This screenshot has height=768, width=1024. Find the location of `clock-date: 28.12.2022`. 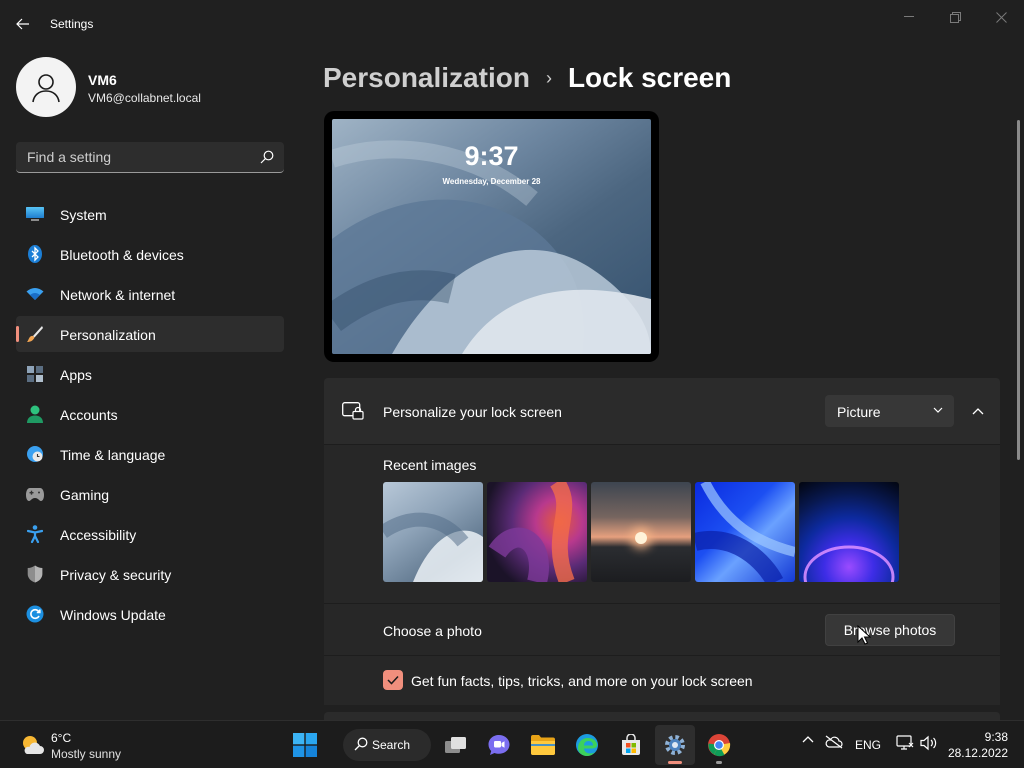

clock-date: 28.12.2022 is located at coordinates (978, 753).